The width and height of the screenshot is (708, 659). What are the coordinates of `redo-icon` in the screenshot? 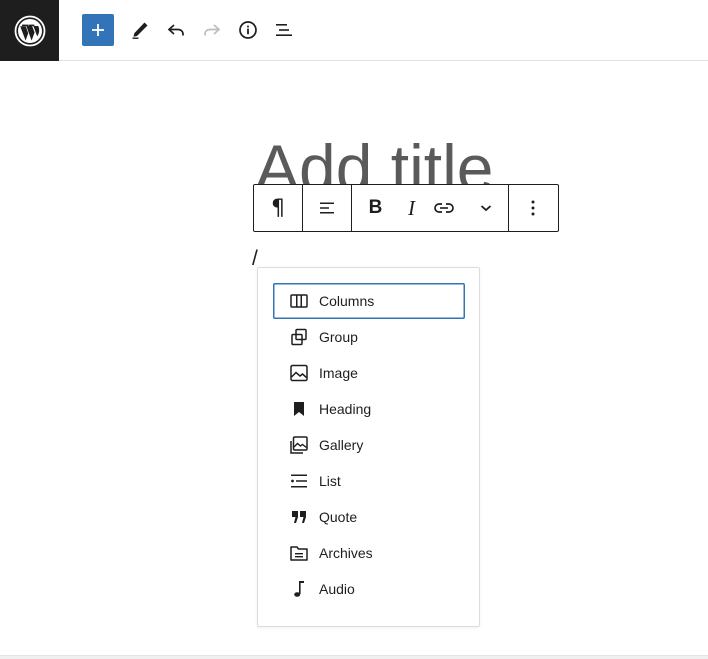 It's located at (212, 30).